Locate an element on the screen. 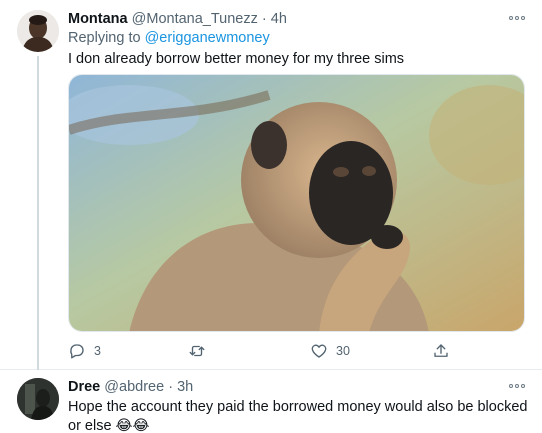 The height and width of the screenshot is (433, 542). tweet-header: Montana @Montana_Tunezz · 4h is located at coordinates (177, 19).